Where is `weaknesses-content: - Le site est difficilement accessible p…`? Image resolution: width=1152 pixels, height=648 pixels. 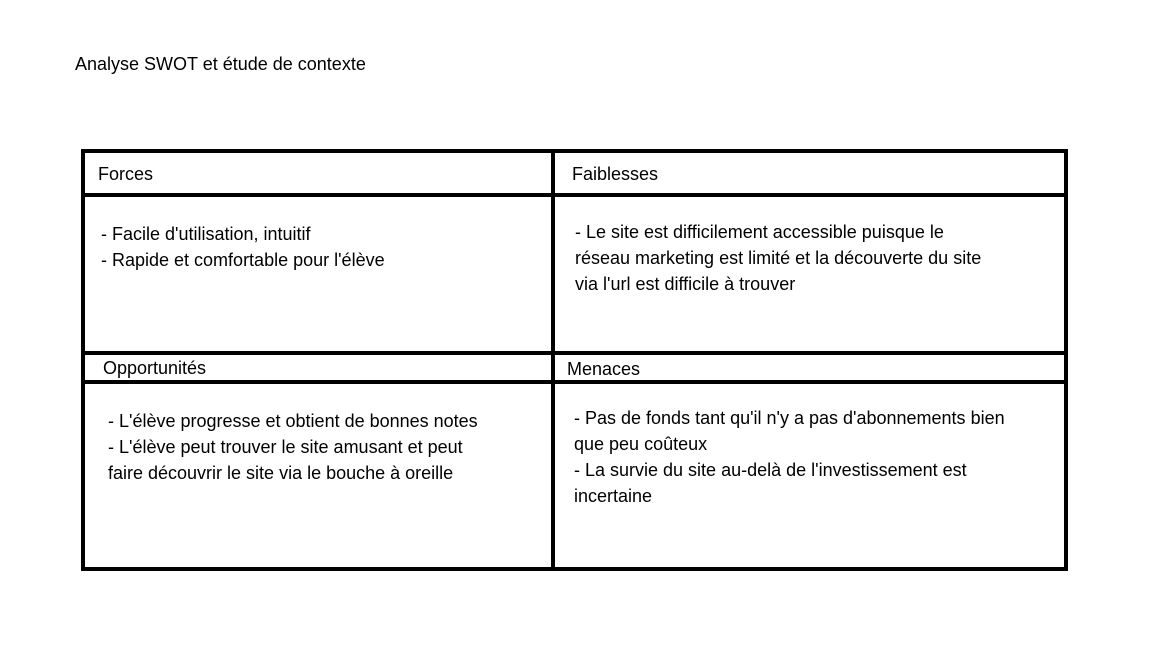 weaknesses-content: - Le site est difficilement accessible p… is located at coordinates (778, 258).